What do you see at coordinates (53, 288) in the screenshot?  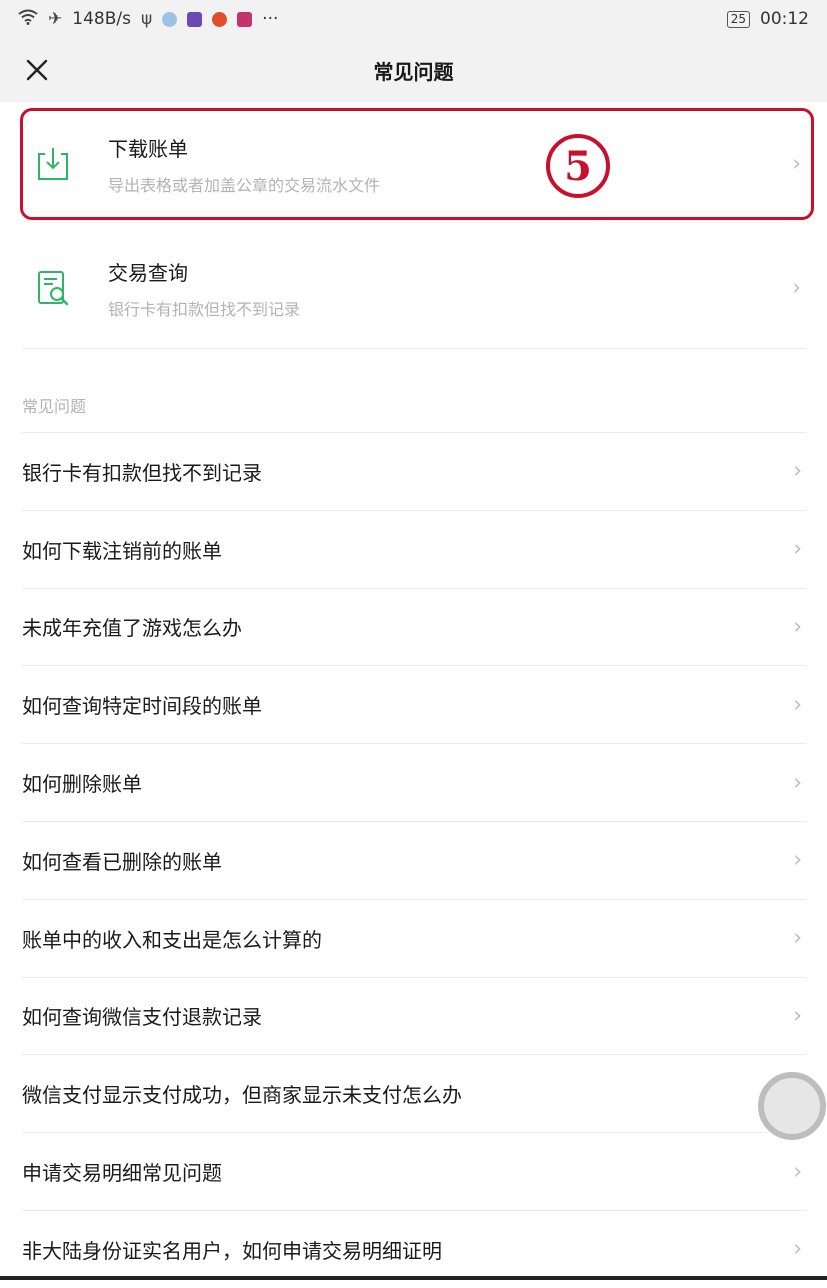 I see `search-document-icon` at bounding box center [53, 288].